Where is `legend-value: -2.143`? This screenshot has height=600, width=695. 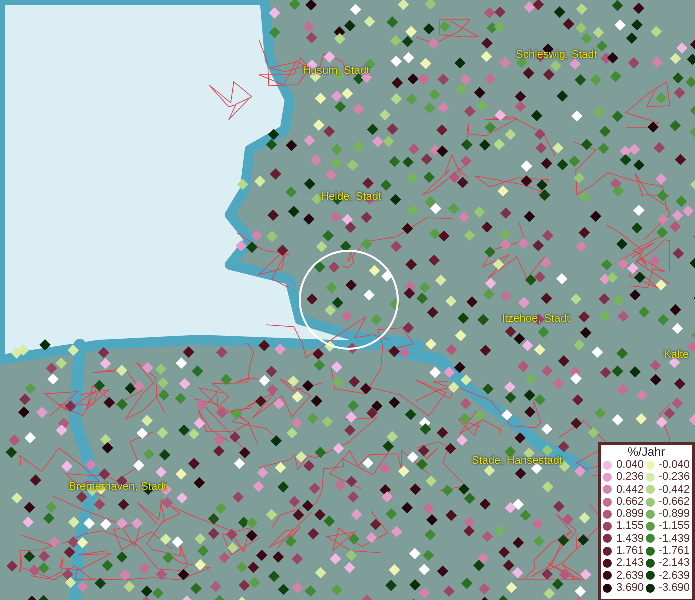 legend-value: -2.143 is located at coordinates (674, 563).